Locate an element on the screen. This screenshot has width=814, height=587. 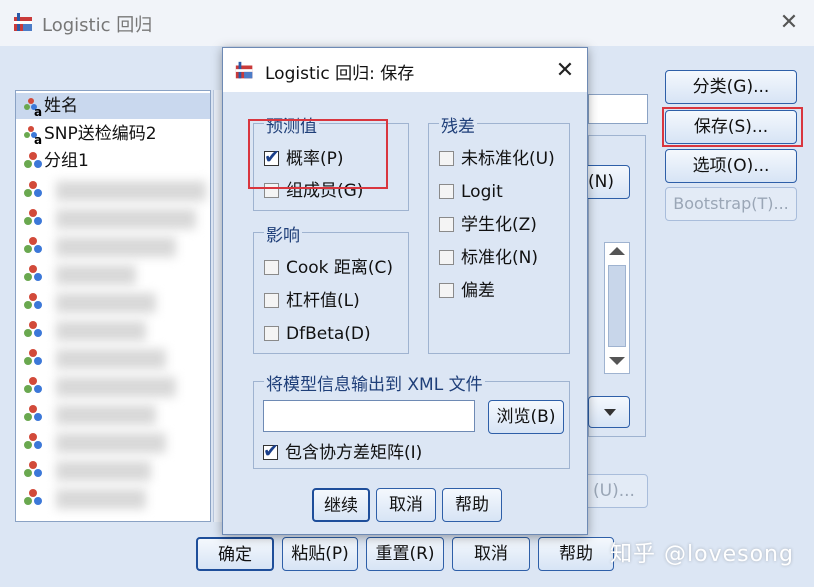
leverage-label: 杠杆值(L) is located at coordinates (323, 301).